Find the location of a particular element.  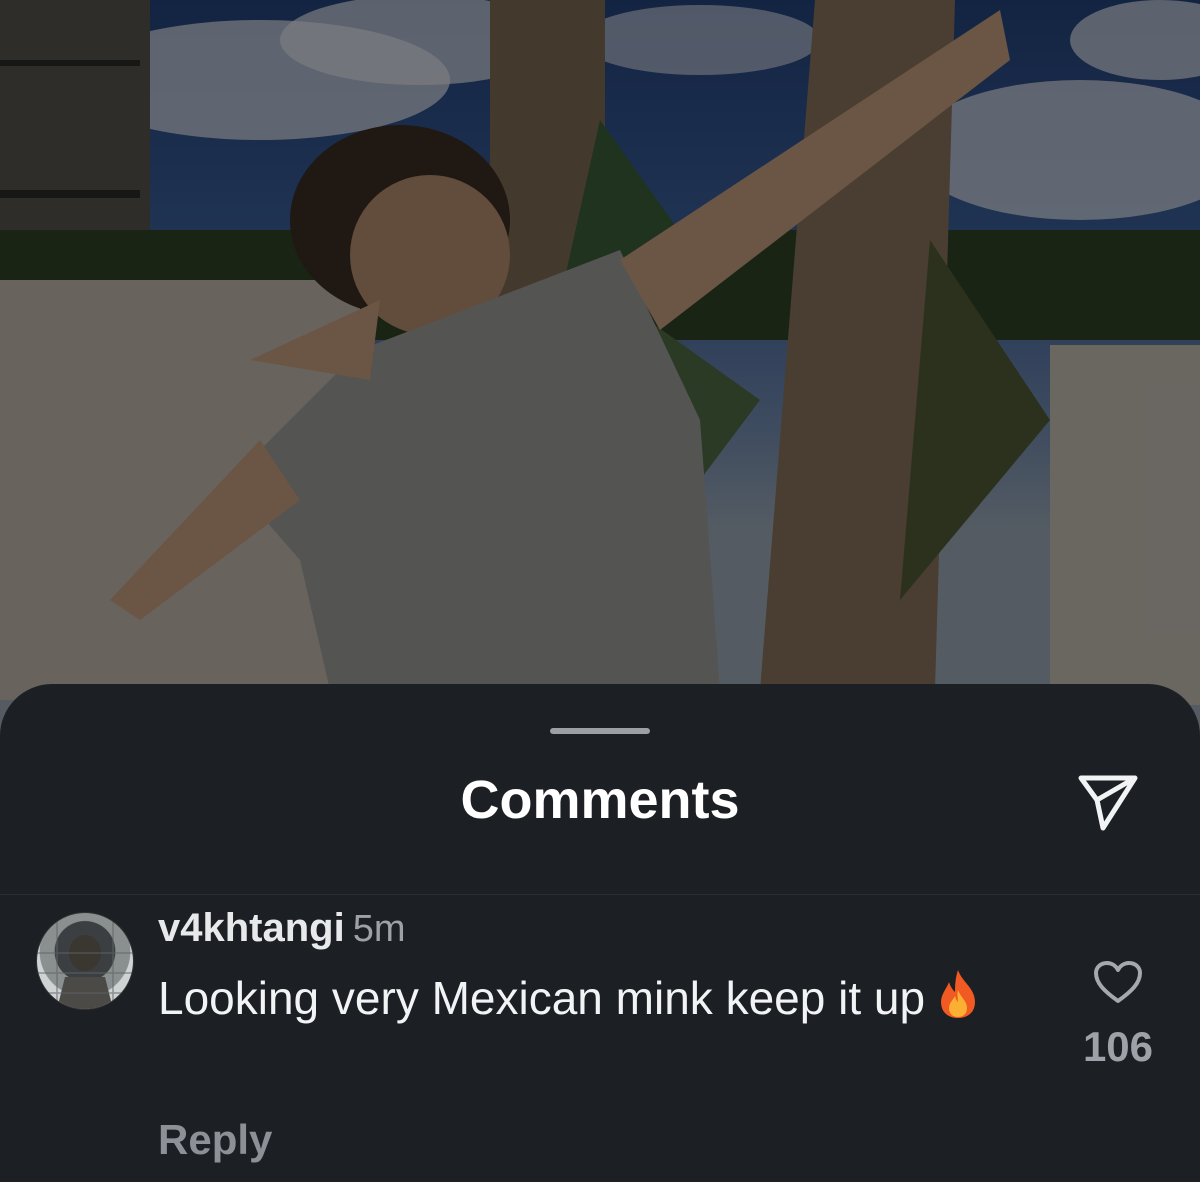

like-button is located at coordinates (1118, 982).